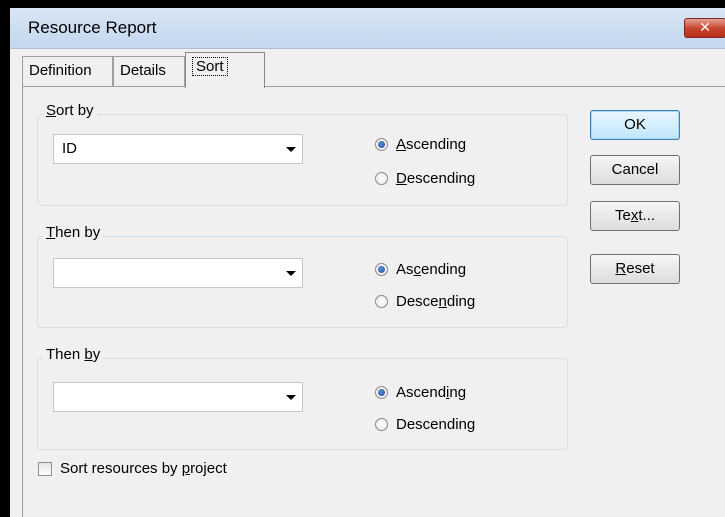  I want to click on then-by-label-2: Then by, so click(73, 354).